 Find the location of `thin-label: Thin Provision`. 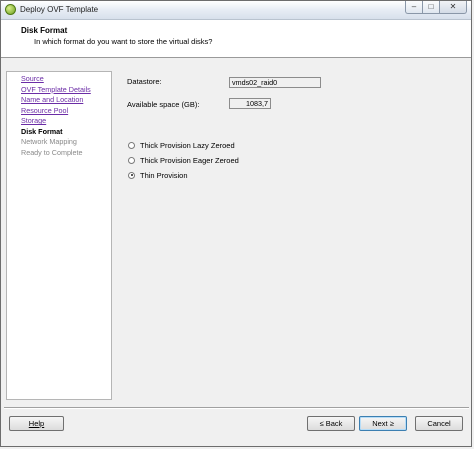

thin-label: Thin Provision is located at coordinates (164, 175).